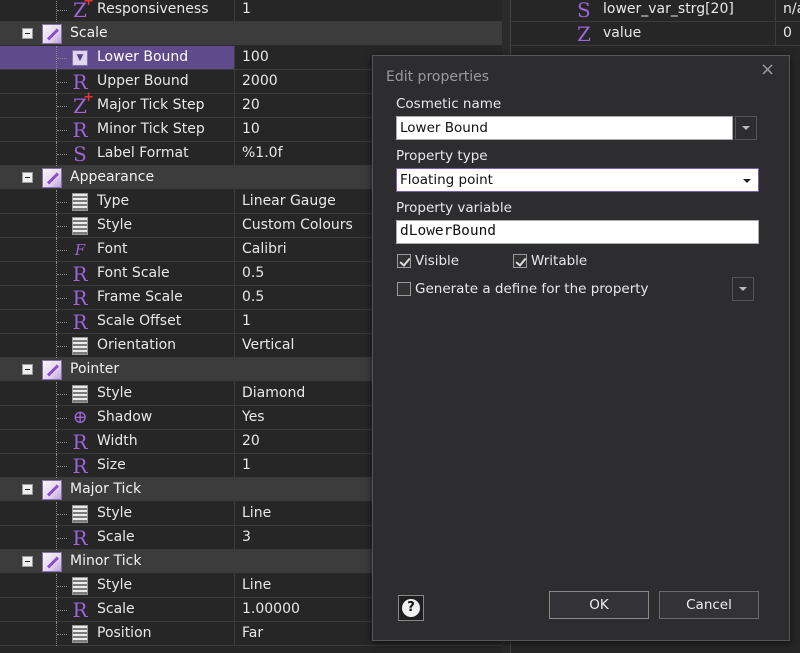 The image size is (800, 653). Describe the element at coordinates (444, 128) in the screenshot. I see `cosmetic-name-value: Lower Bound` at that location.